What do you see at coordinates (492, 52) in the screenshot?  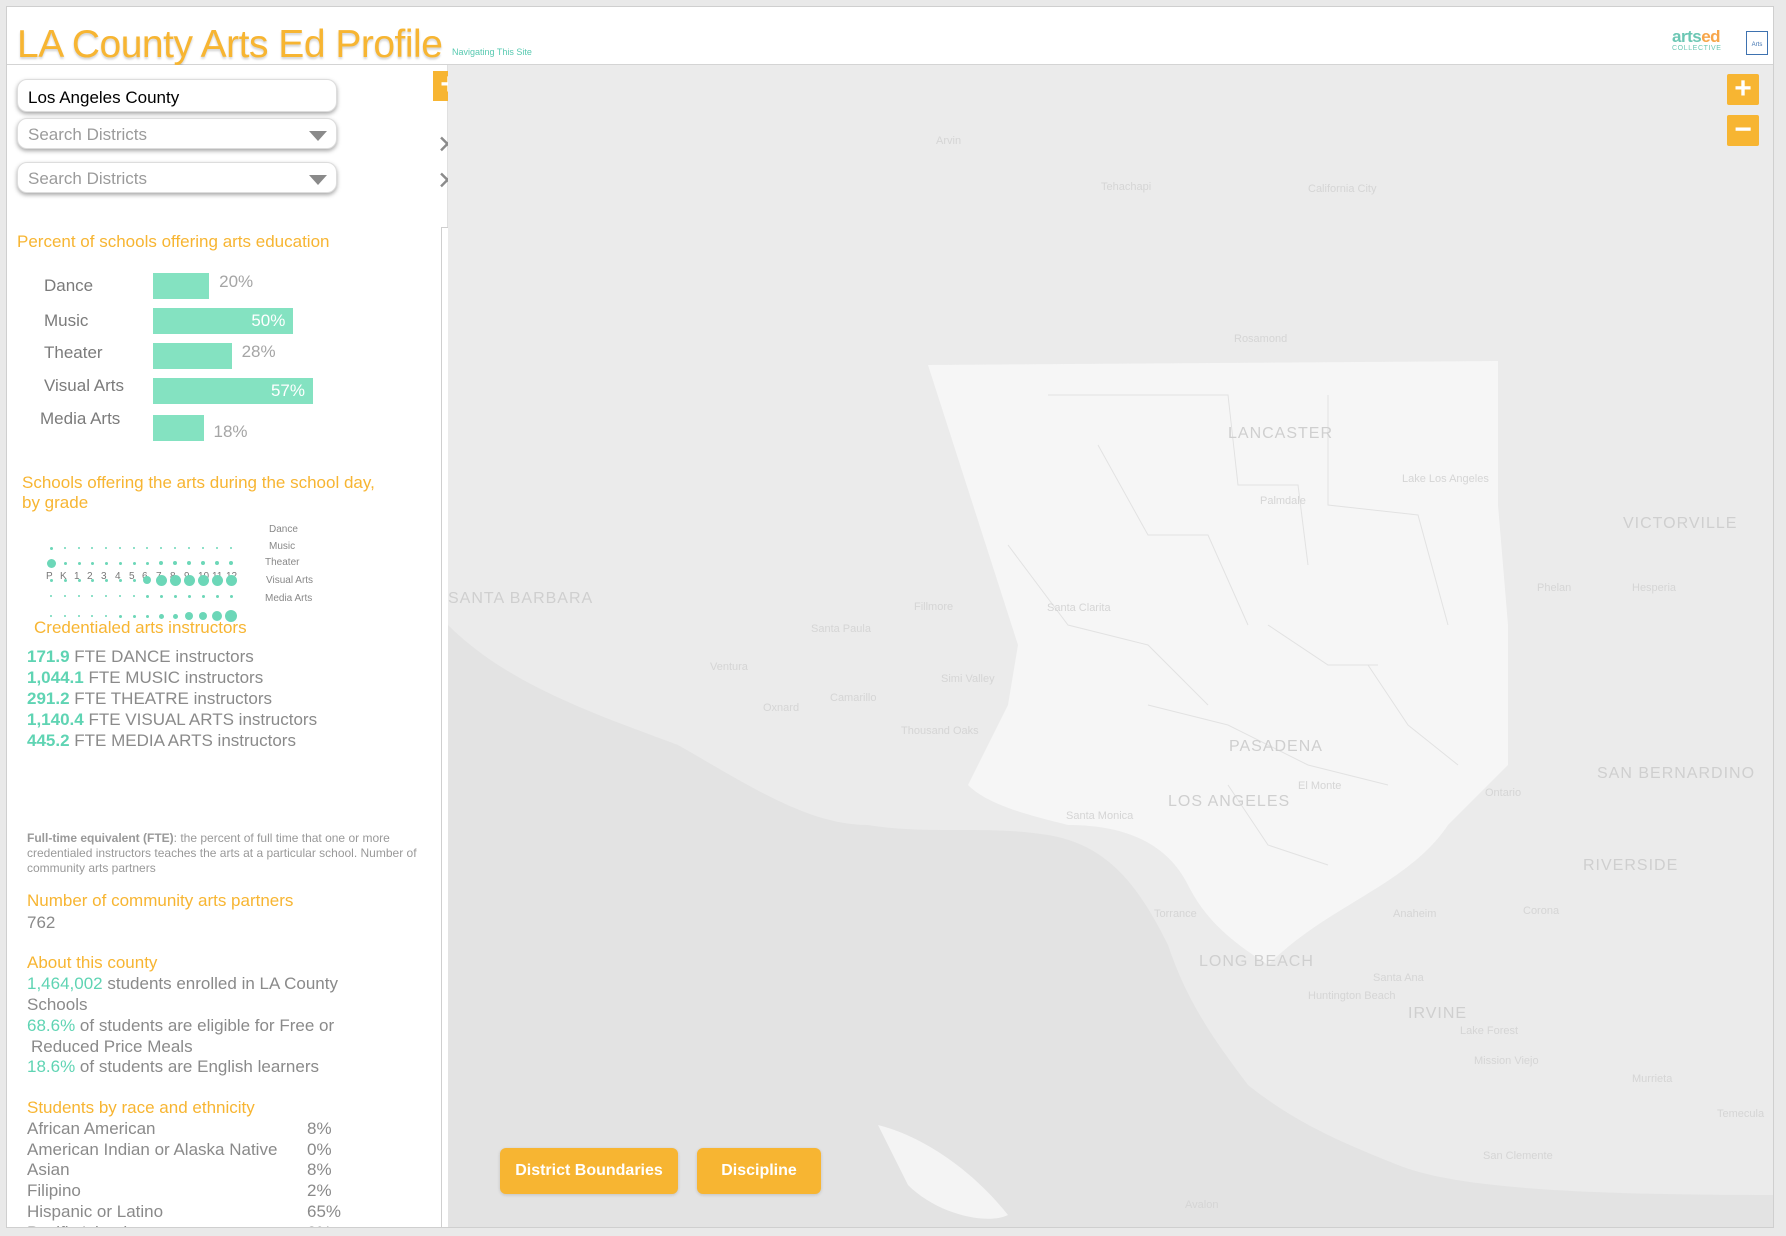 I see `navigating-site-link: Navigating This Site` at bounding box center [492, 52].